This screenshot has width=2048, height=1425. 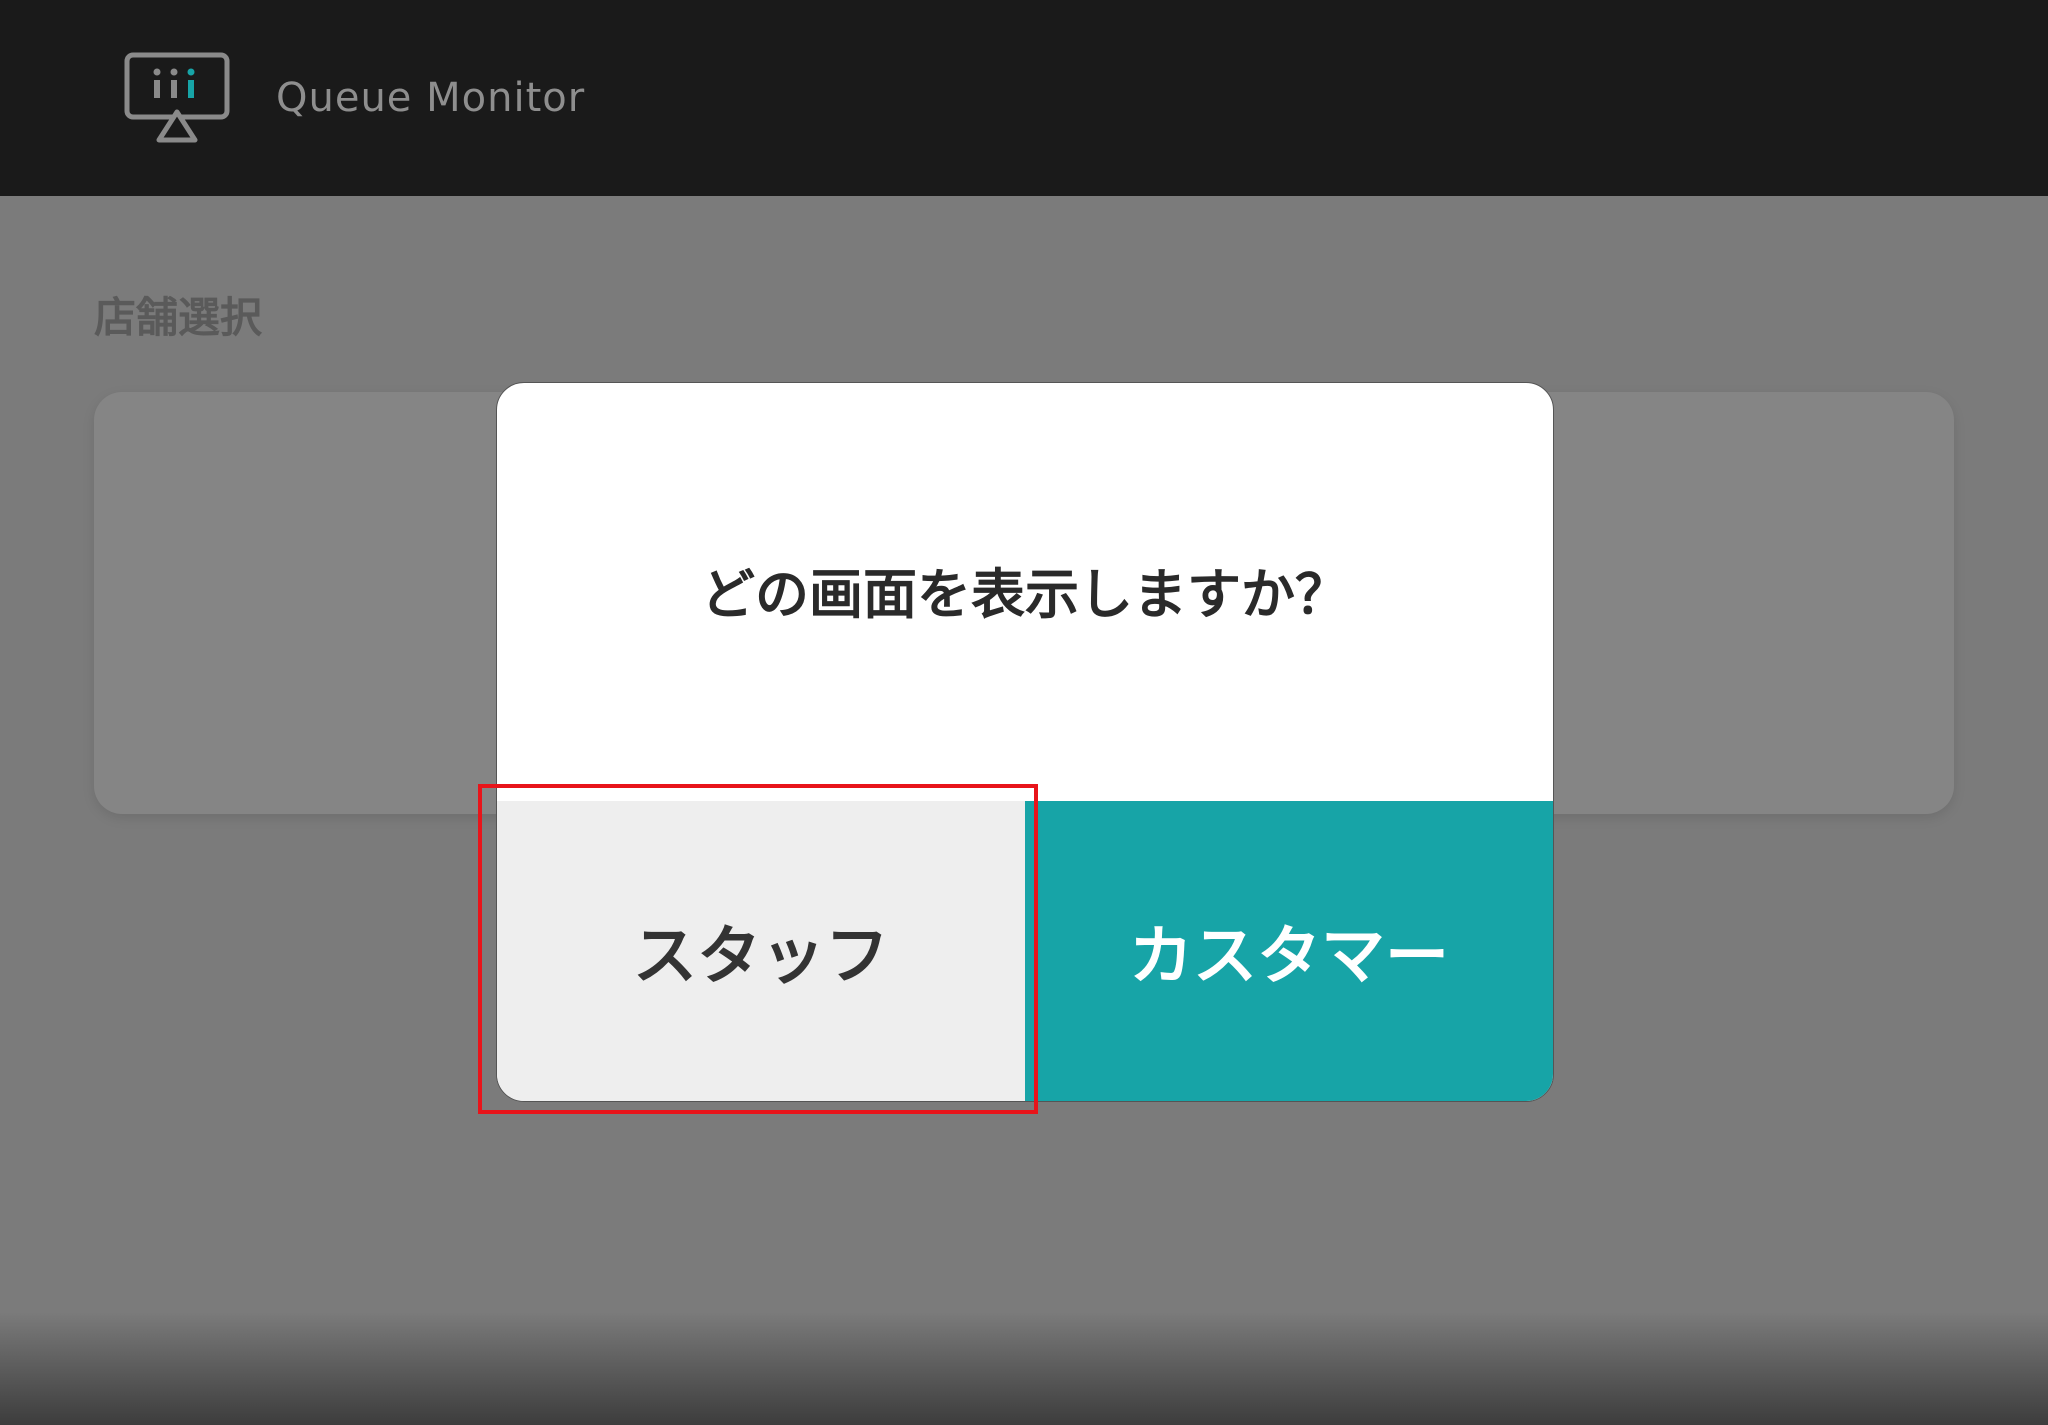 I want to click on dialog-message: どの画面を表示しますか？, so click(x=1025, y=594).